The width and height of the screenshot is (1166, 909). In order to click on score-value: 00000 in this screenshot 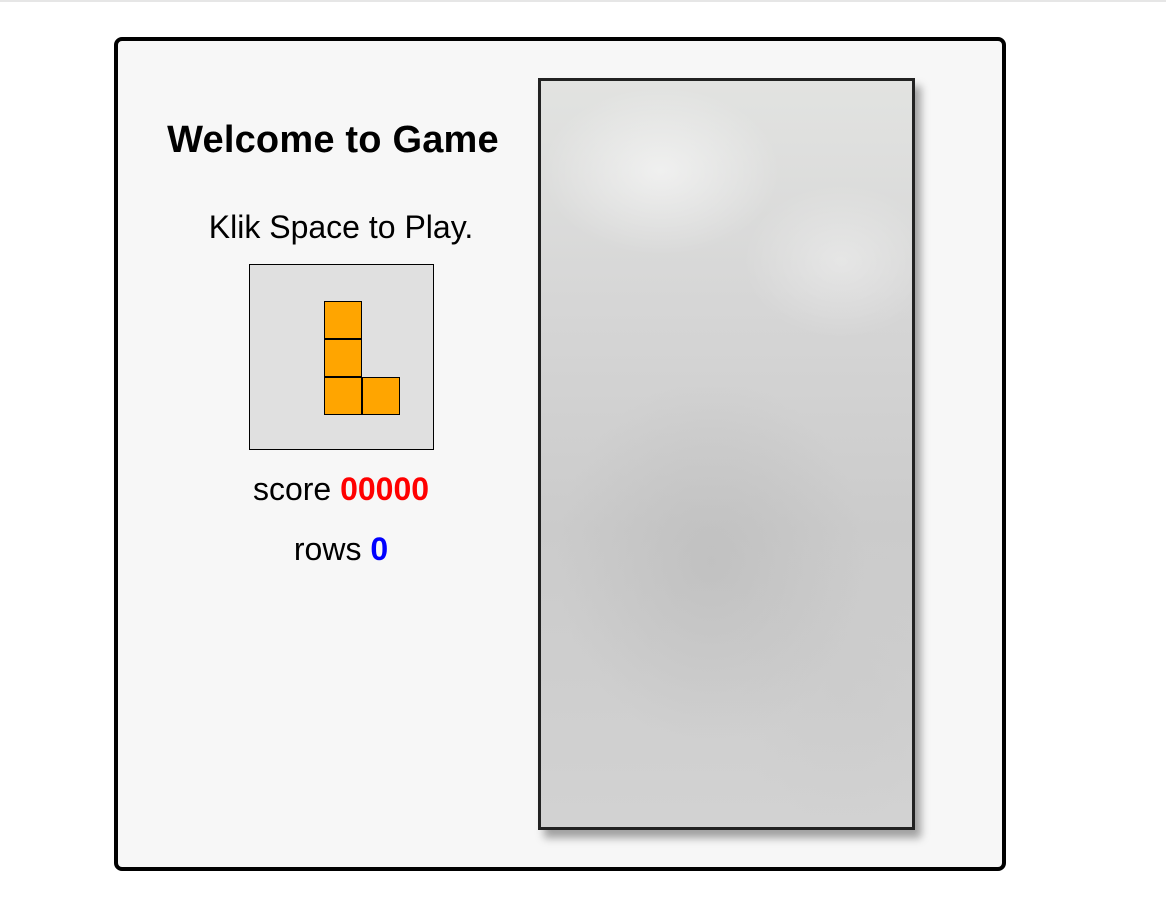, I will do `click(385, 489)`.